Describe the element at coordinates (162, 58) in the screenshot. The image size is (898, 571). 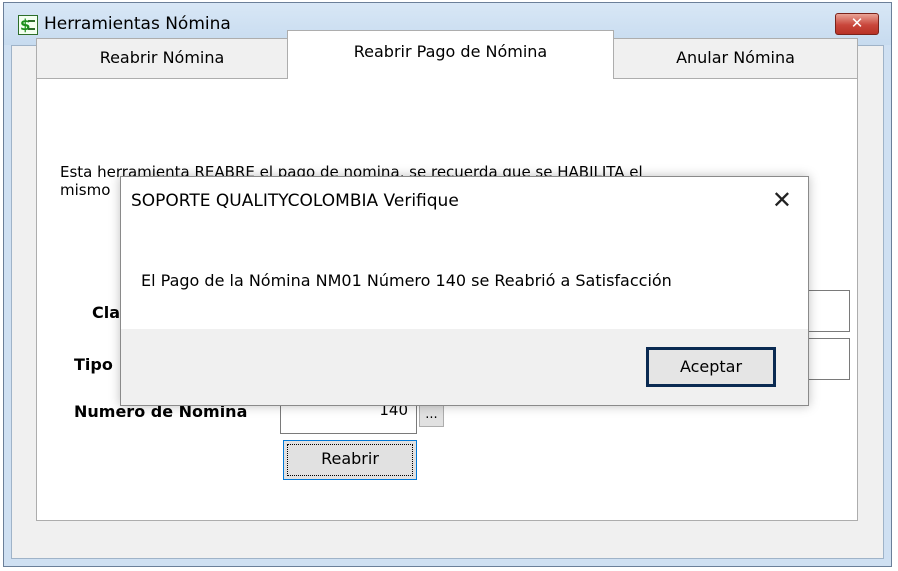
I see `tab-reabrir-nomina: Reabrir Nómina` at that location.